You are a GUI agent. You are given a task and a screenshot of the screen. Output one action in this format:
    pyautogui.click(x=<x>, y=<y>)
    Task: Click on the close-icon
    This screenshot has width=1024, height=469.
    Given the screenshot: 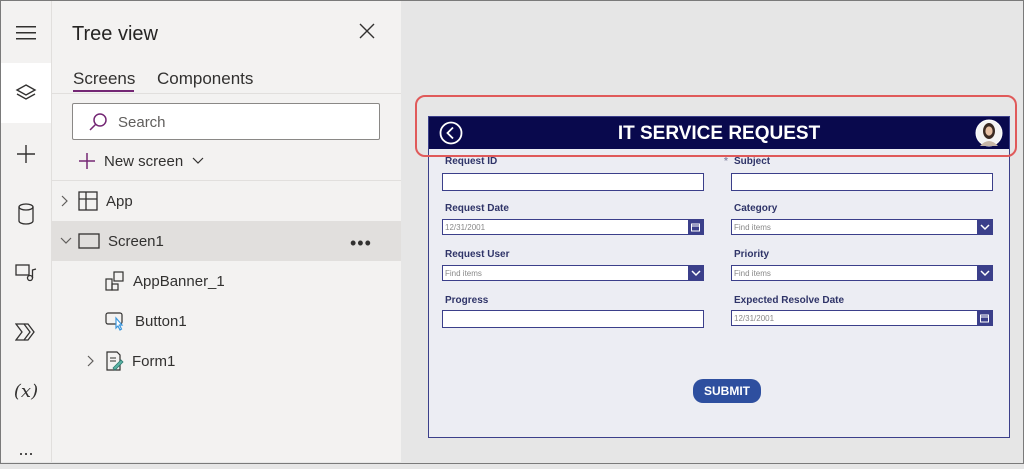 What is the action you would take?
    pyautogui.click(x=369, y=33)
    